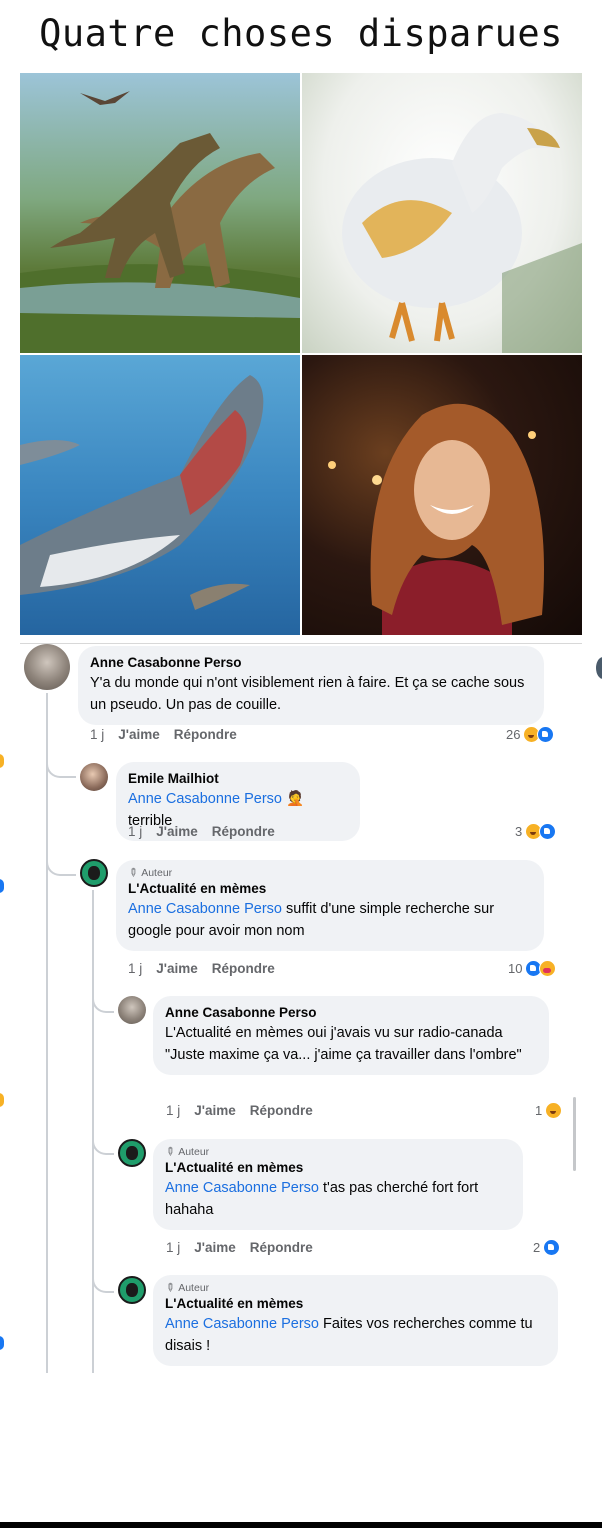 Image resolution: width=602 pixels, height=1528 pixels. What do you see at coordinates (513, 734) in the screenshot?
I see `reaction-count: 26` at bounding box center [513, 734].